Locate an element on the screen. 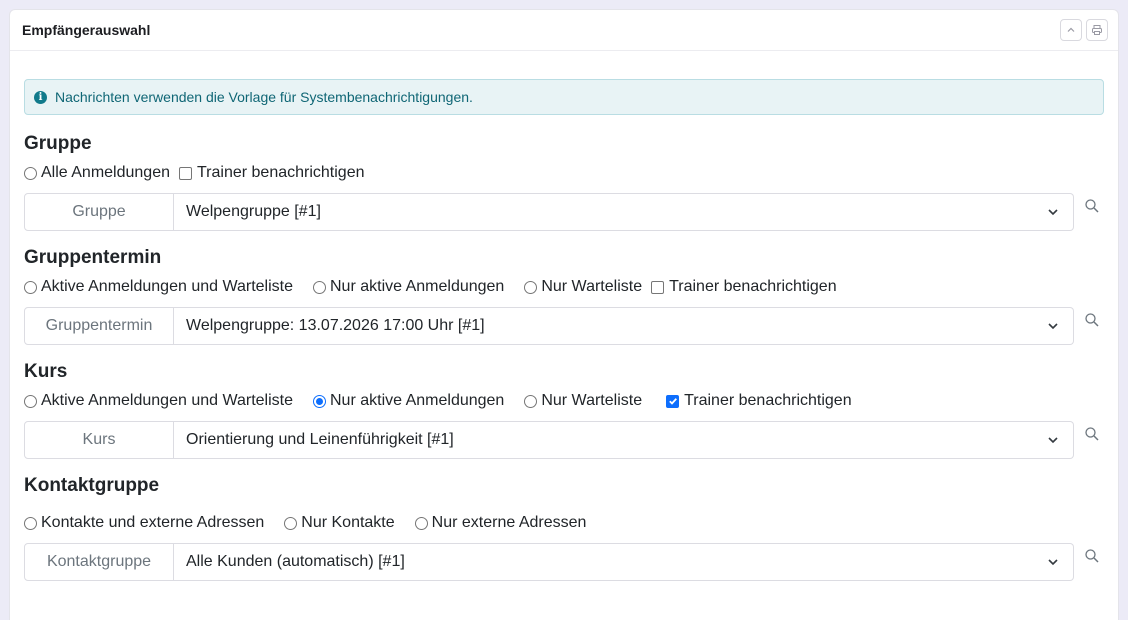  radio-control-checked is located at coordinates (319, 401).